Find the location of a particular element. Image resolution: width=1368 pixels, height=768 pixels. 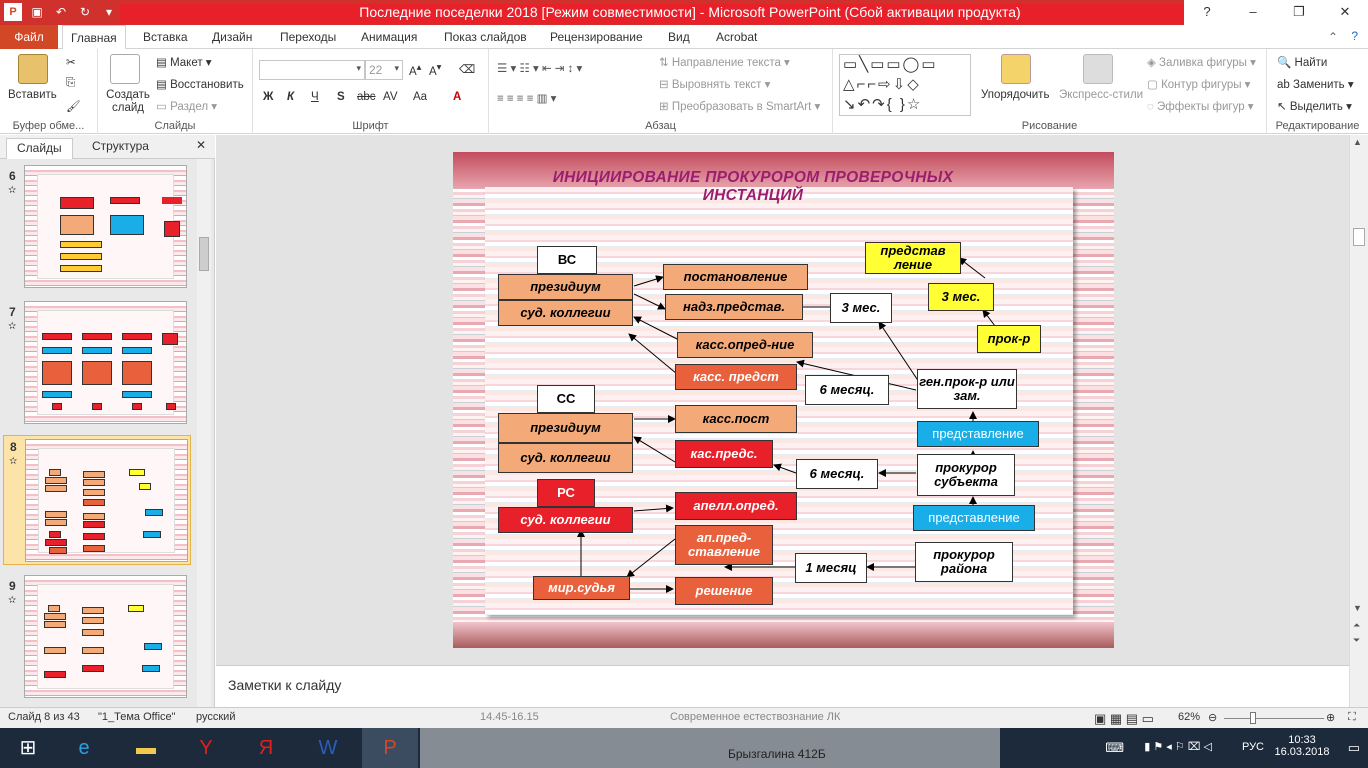

bold-button: Ж is located at coordinates (268, 97).